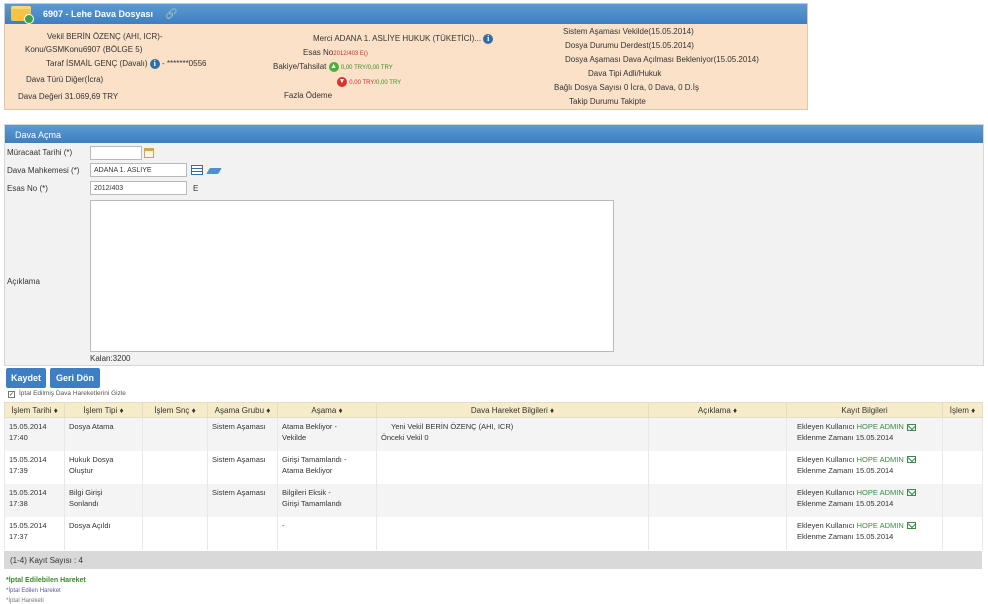  I want to click on legend-cancellable: *İptal Edilebilen Hareket, so click(46, 580).